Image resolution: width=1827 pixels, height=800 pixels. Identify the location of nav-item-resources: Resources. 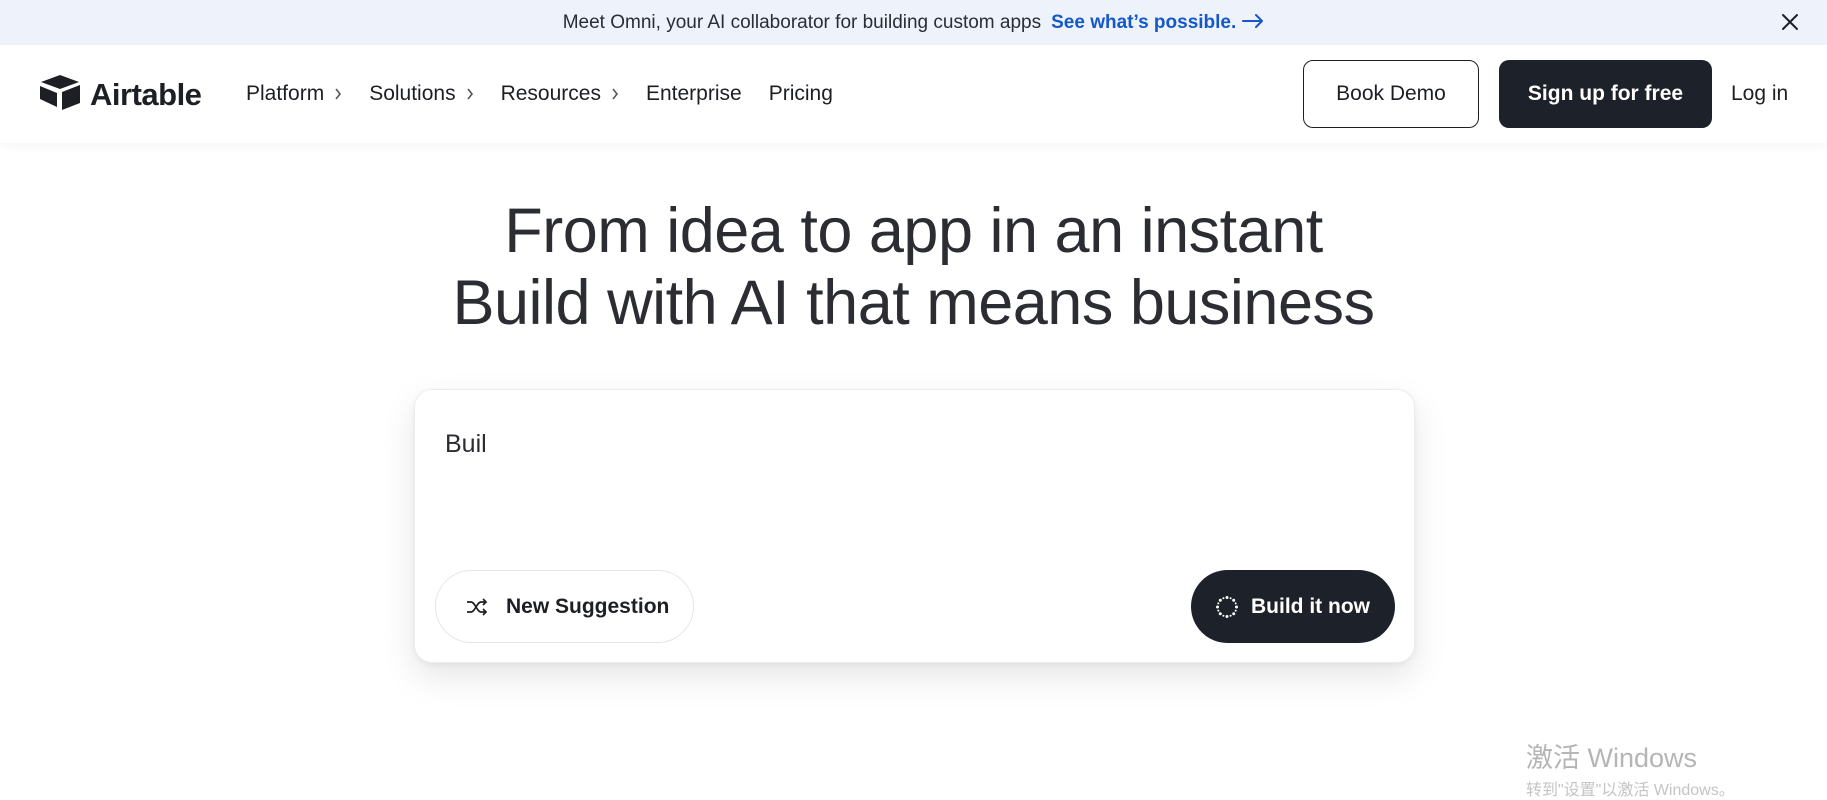
(560, 94).